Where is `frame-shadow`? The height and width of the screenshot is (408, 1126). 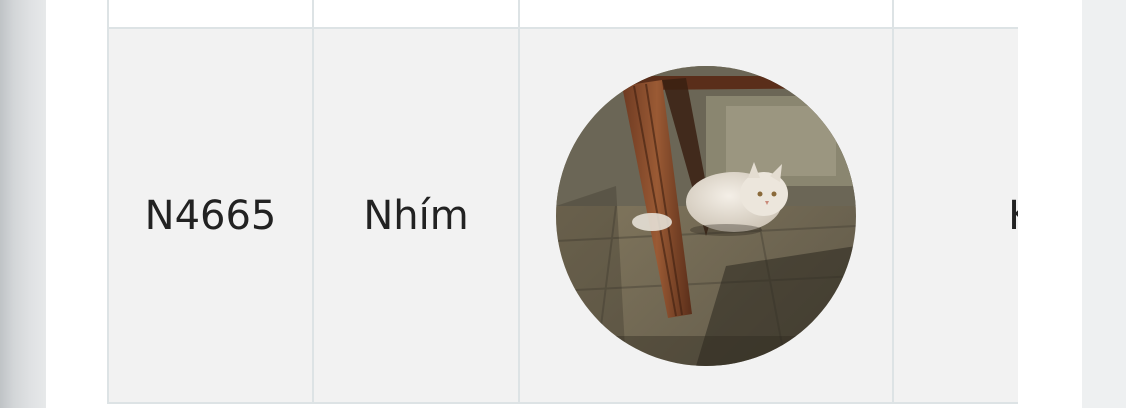 frame-shadow is located at coordinates (23, 204).